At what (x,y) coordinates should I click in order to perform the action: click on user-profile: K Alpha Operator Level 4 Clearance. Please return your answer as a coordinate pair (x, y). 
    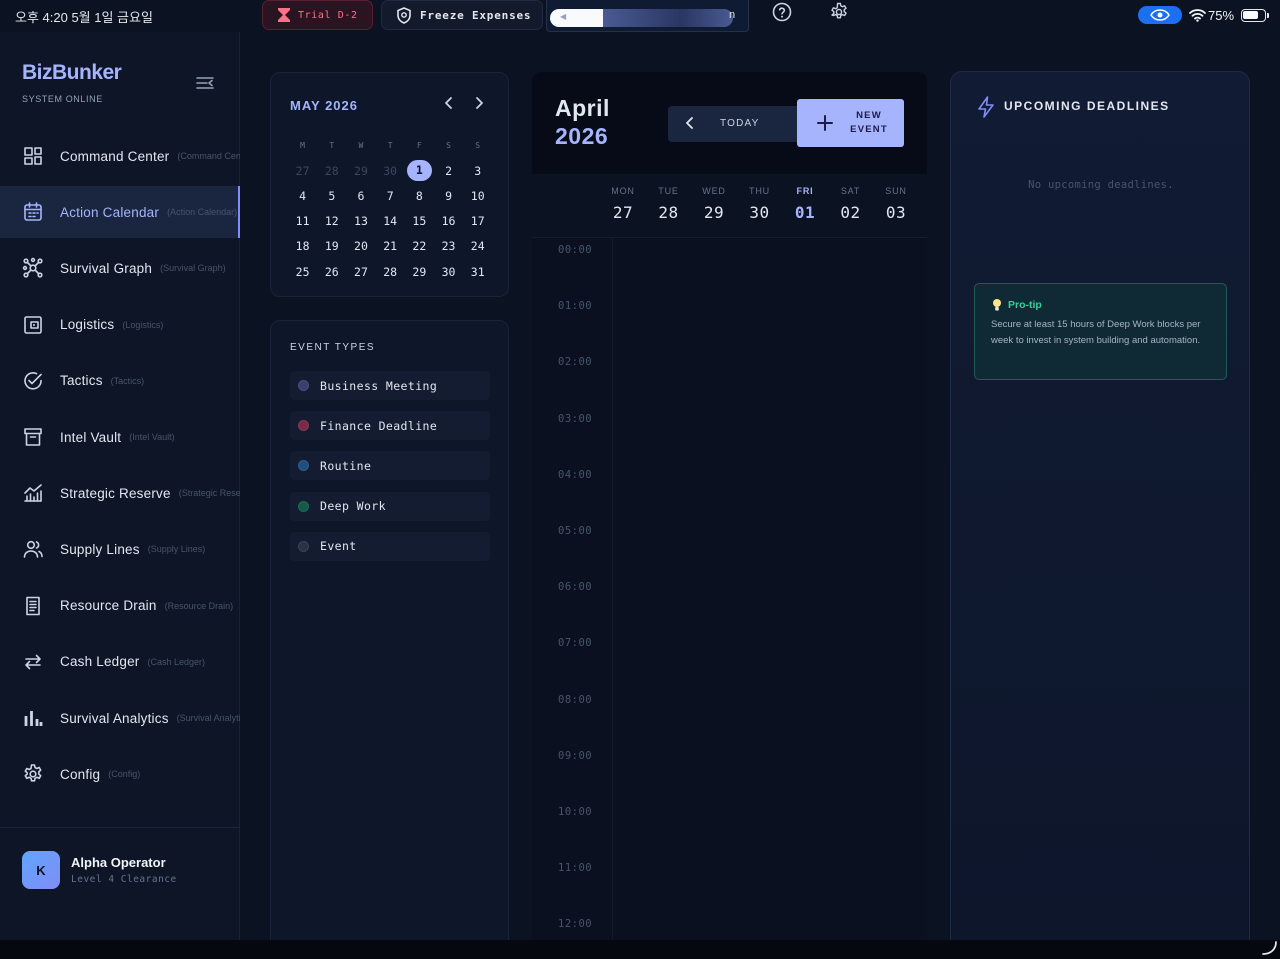
    Looking at the image, I should click on (120, 867).